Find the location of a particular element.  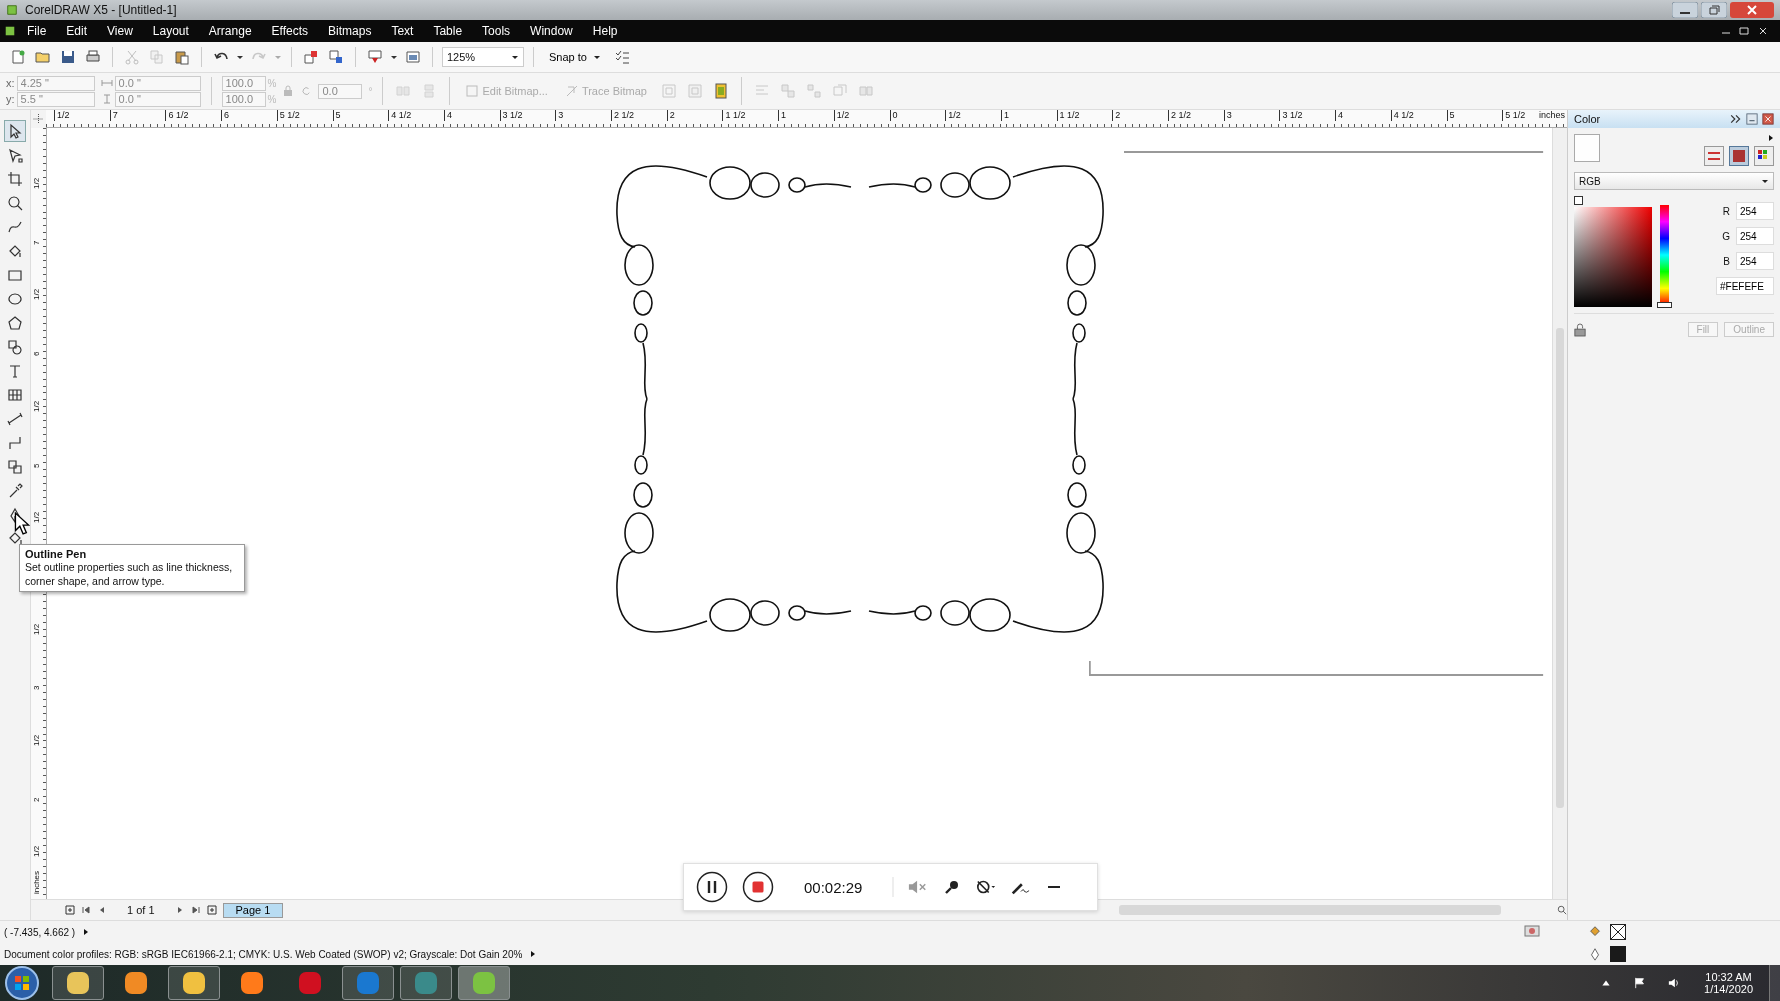

export-icon is located at coordinates (336, 57).